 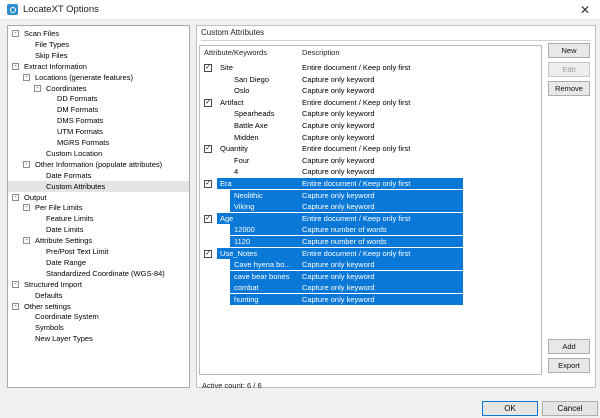 I want to click on keyword-row: hunting Capture only keyword, so click(x=370, y=299).